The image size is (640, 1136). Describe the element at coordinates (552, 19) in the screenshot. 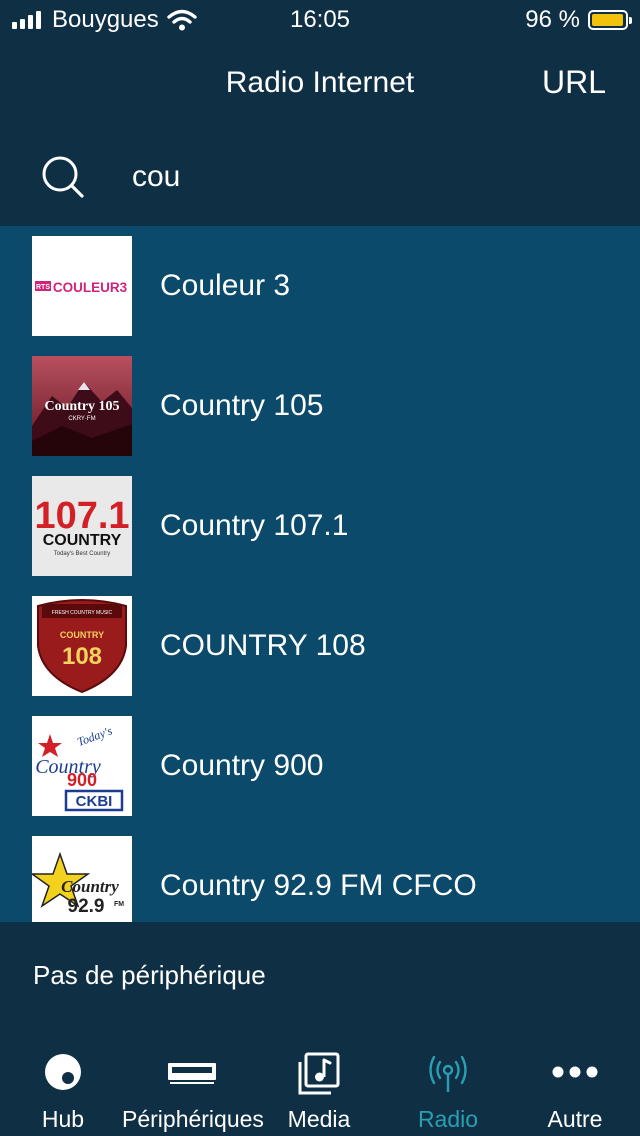

I see `battery-percent: 96 %` at that location.